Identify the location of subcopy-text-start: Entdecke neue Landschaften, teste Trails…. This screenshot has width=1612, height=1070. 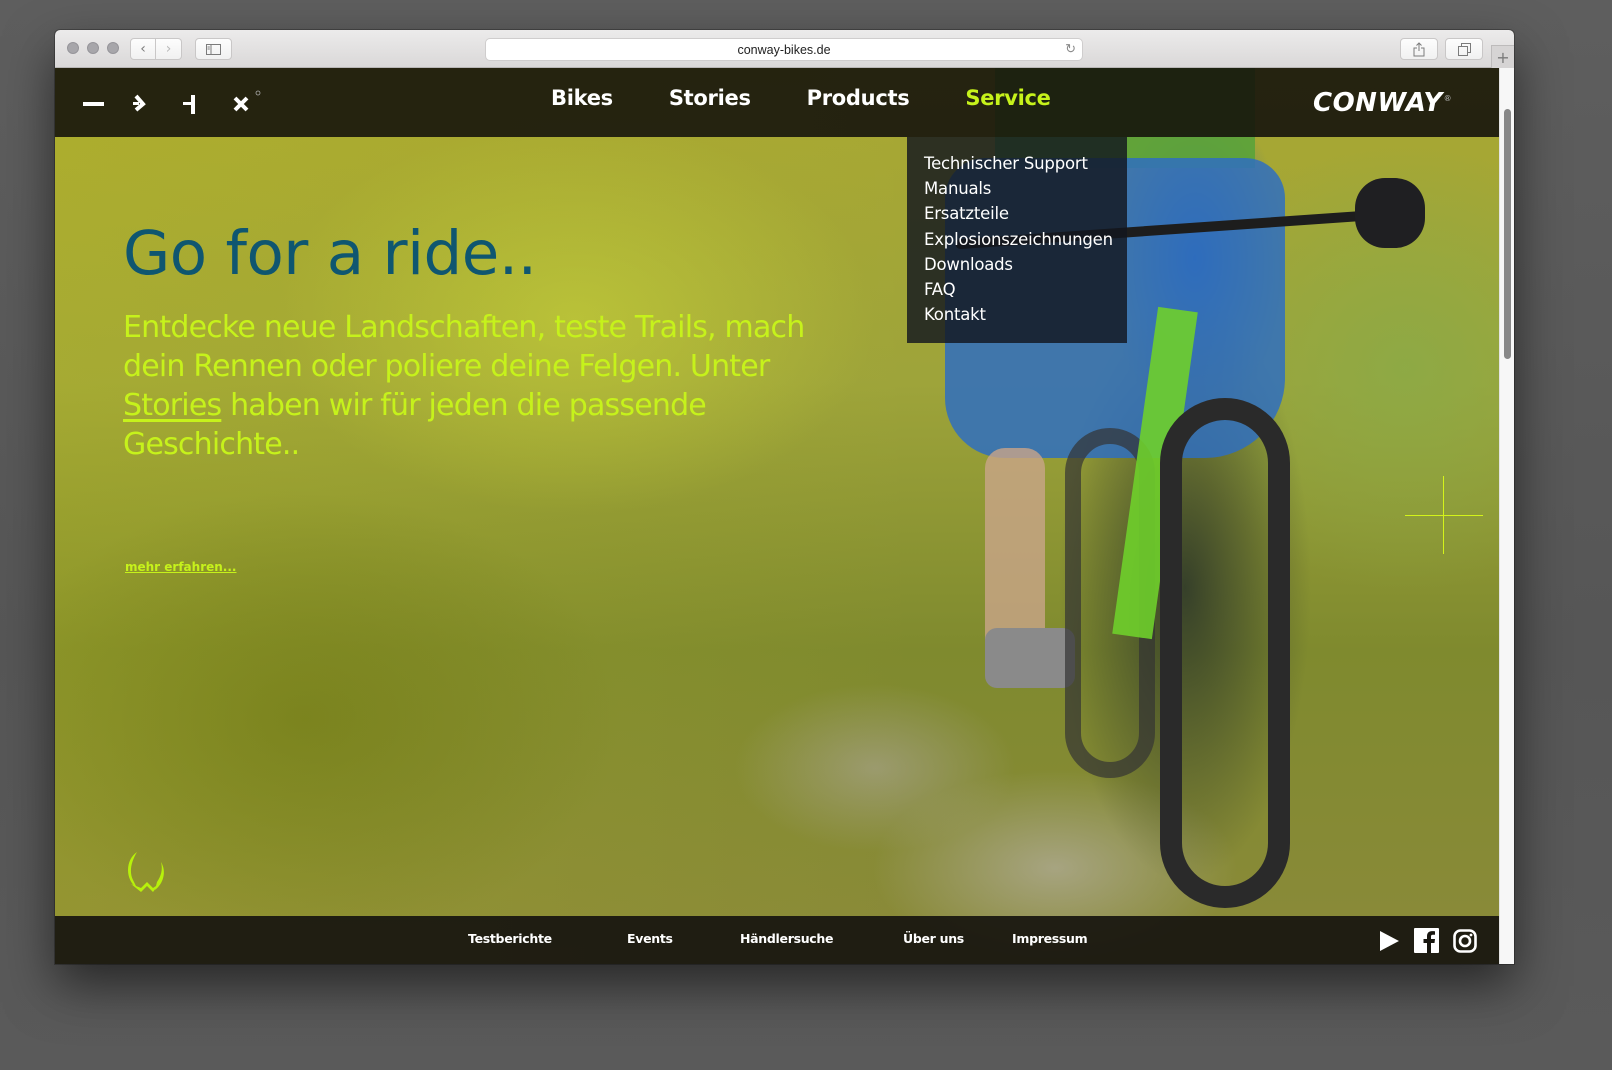
(464, 347).